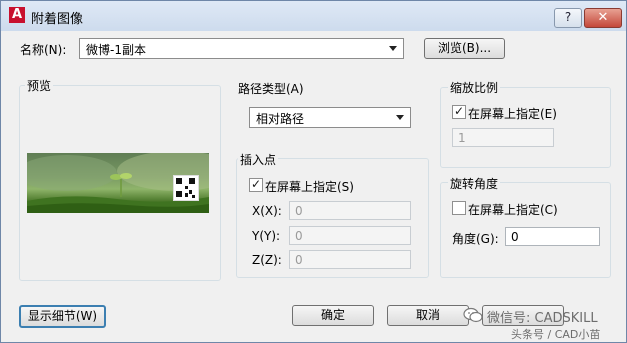 This screenshot has width=627, height=343. Describe the element at coordinates (503, 137) in the screenshot. I see `scale-field: 1` at that location.